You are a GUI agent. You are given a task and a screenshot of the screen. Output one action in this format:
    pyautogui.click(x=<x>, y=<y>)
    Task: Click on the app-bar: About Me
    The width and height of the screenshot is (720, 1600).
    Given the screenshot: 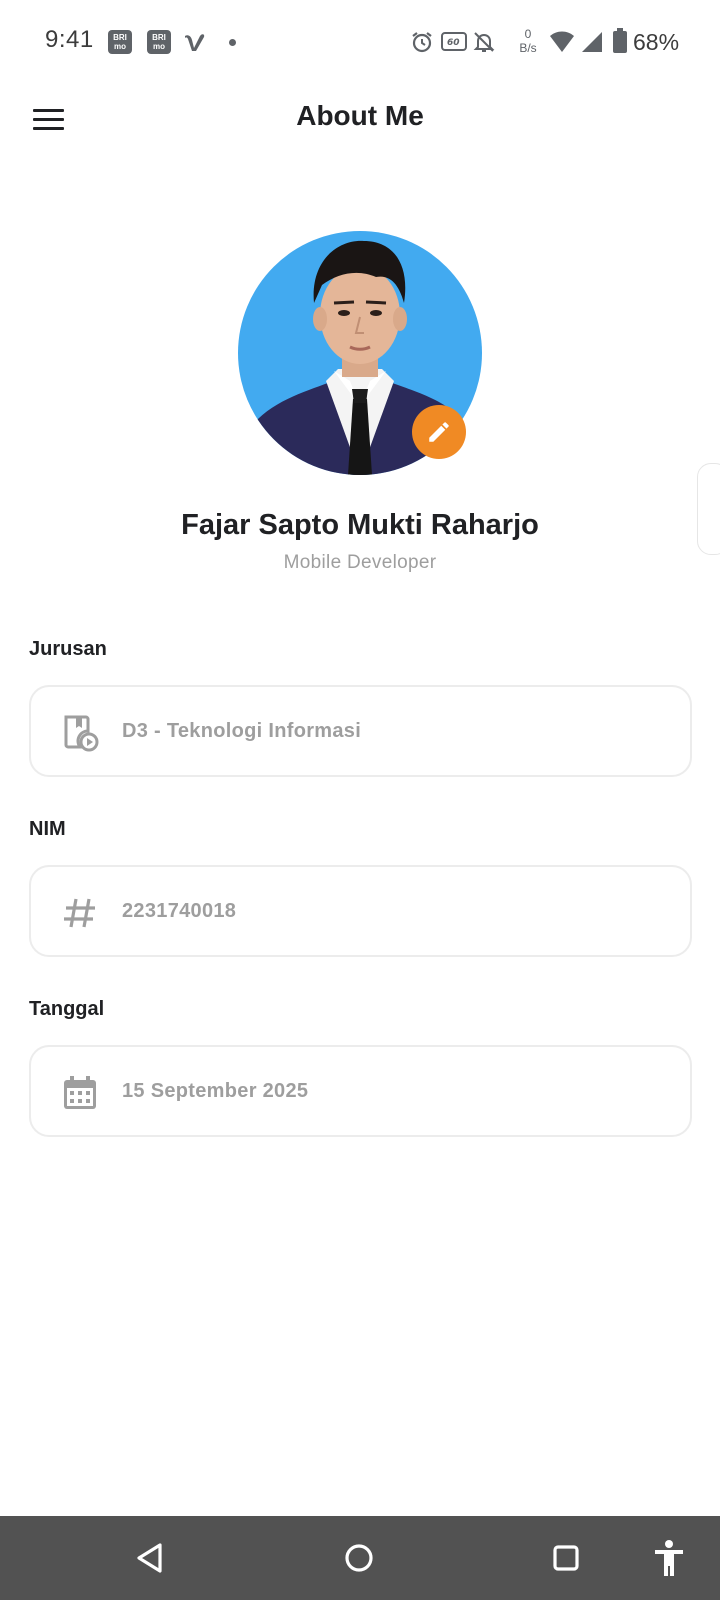 What is the action you would take?
    pyautogui.click(x=360, y=120)
    